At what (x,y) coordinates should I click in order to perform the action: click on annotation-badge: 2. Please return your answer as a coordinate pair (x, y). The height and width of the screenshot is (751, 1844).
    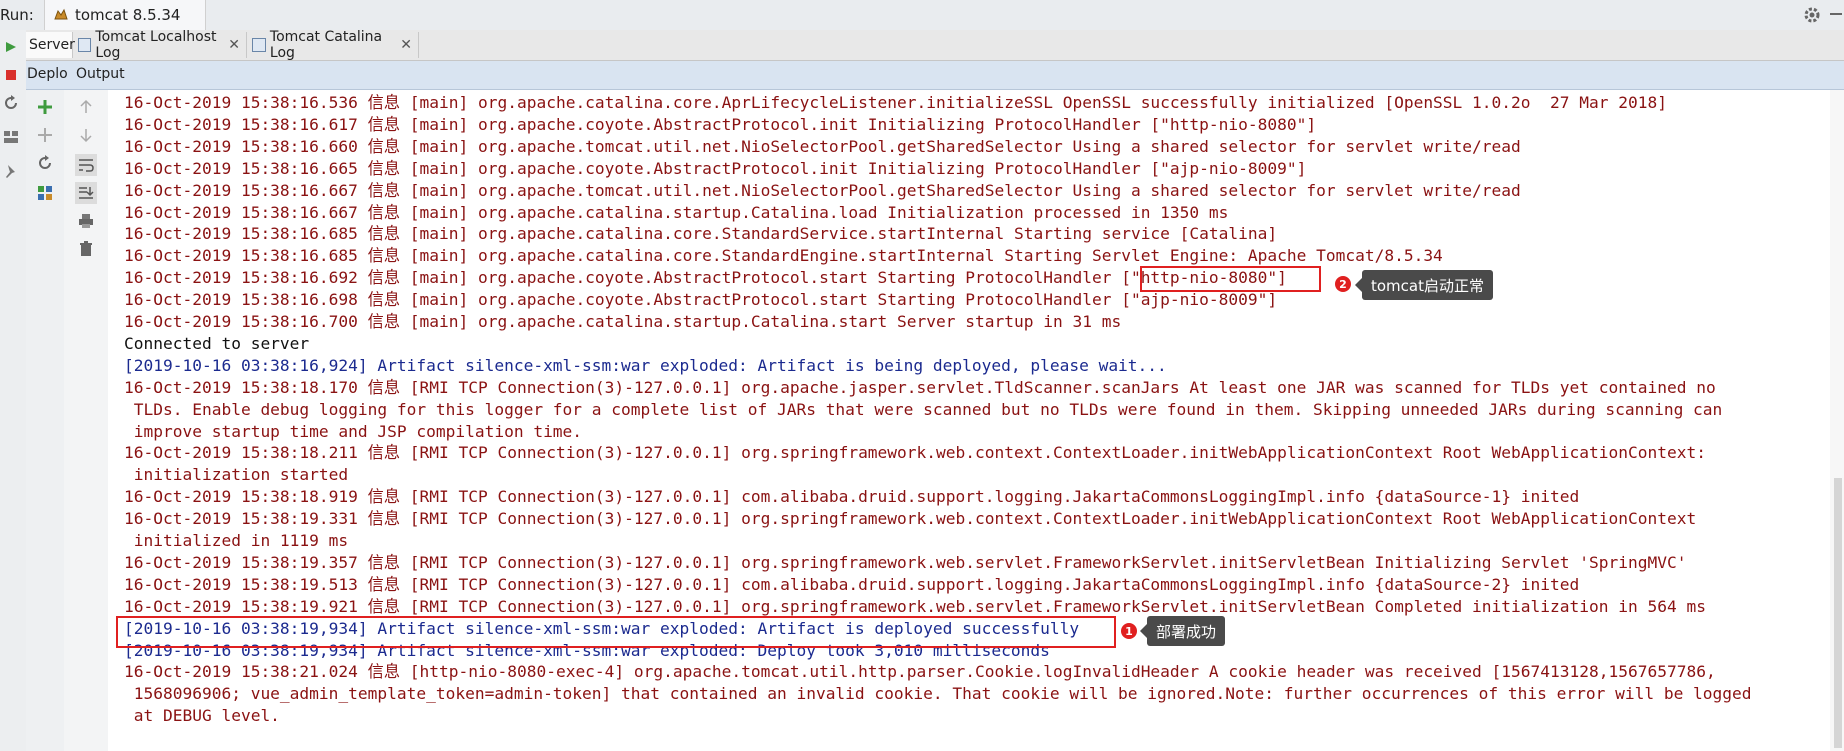
    Looking at the image, I should click on (1343, 284).